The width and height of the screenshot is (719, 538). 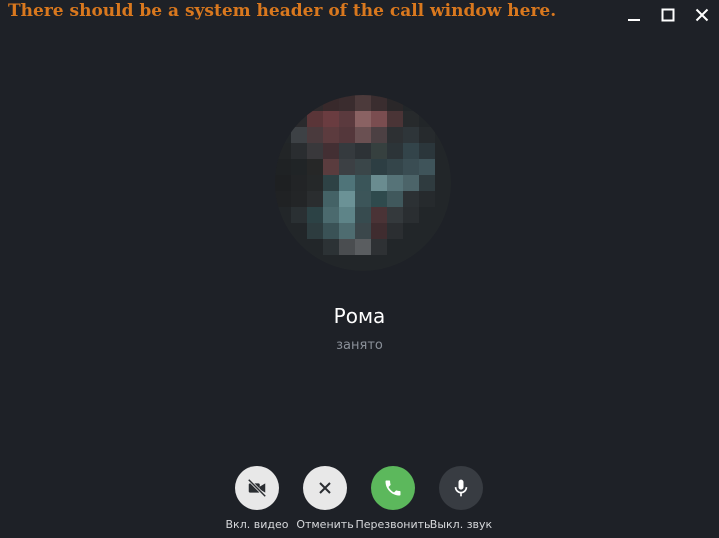 What do you see at coordinates (634, 20) in the screenshot?
I see `minimize-icon` at bounding box center [634, 20].